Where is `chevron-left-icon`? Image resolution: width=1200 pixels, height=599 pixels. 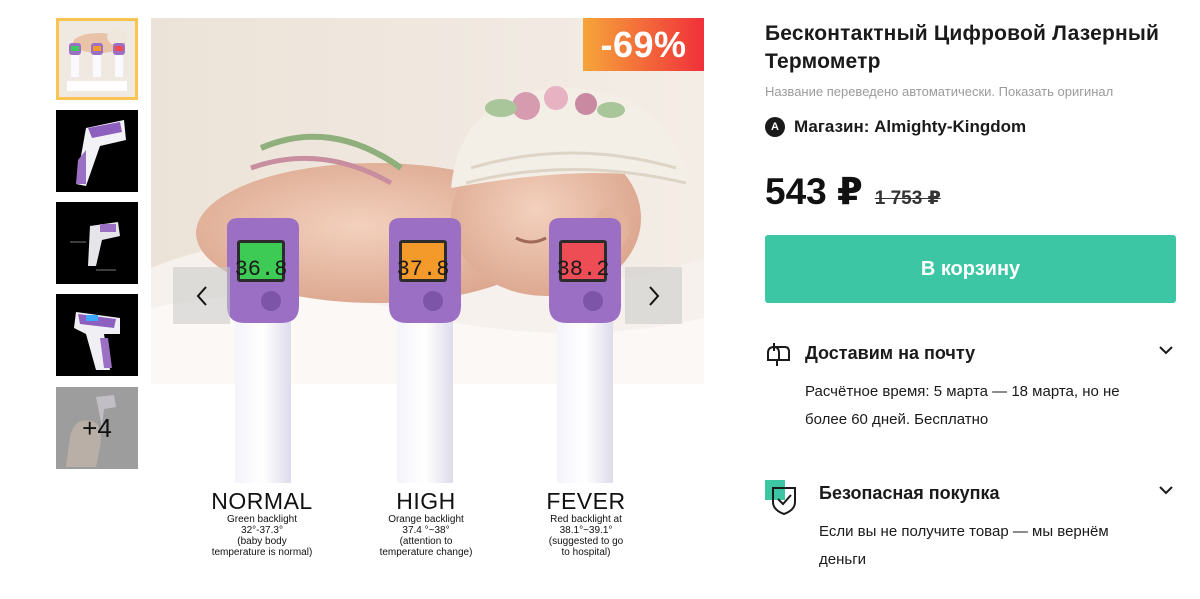
chevron-left-icon is located at coordinates (201, 295).